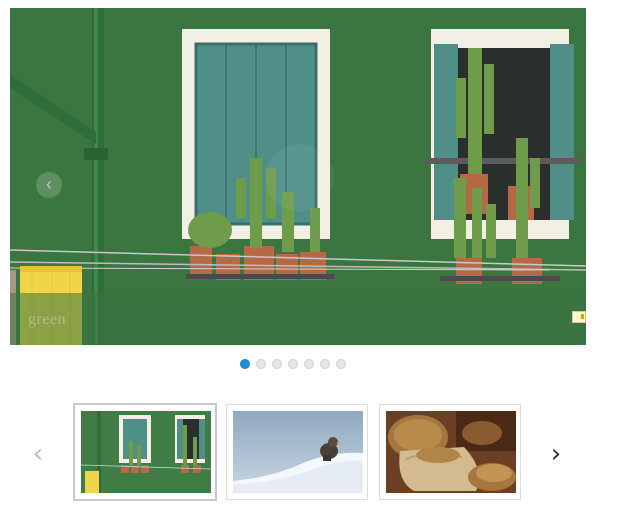 The height and width of the screenshot is (525, 622). I want to click on thumbnail-next-button: ›, so click(556, 454).